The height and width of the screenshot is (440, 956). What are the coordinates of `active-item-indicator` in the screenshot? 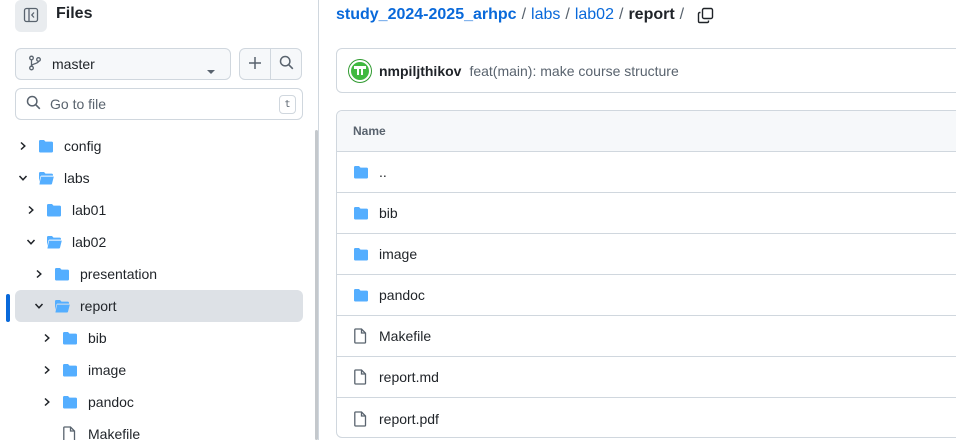 It's located at (8, 308).